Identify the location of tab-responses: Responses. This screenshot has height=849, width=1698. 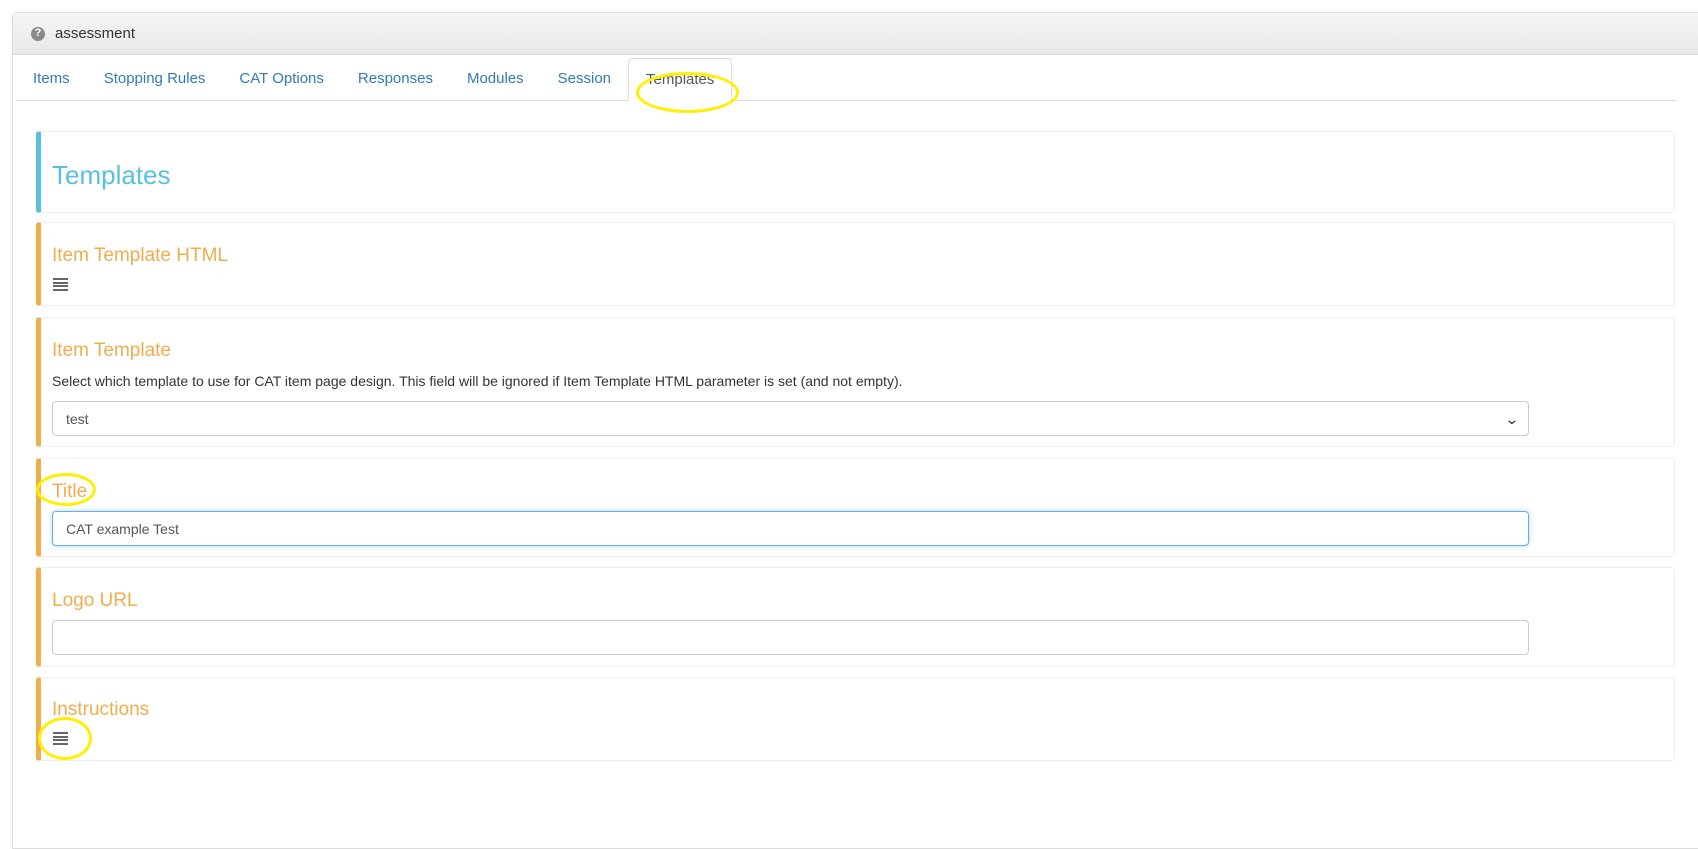
(395, 78).